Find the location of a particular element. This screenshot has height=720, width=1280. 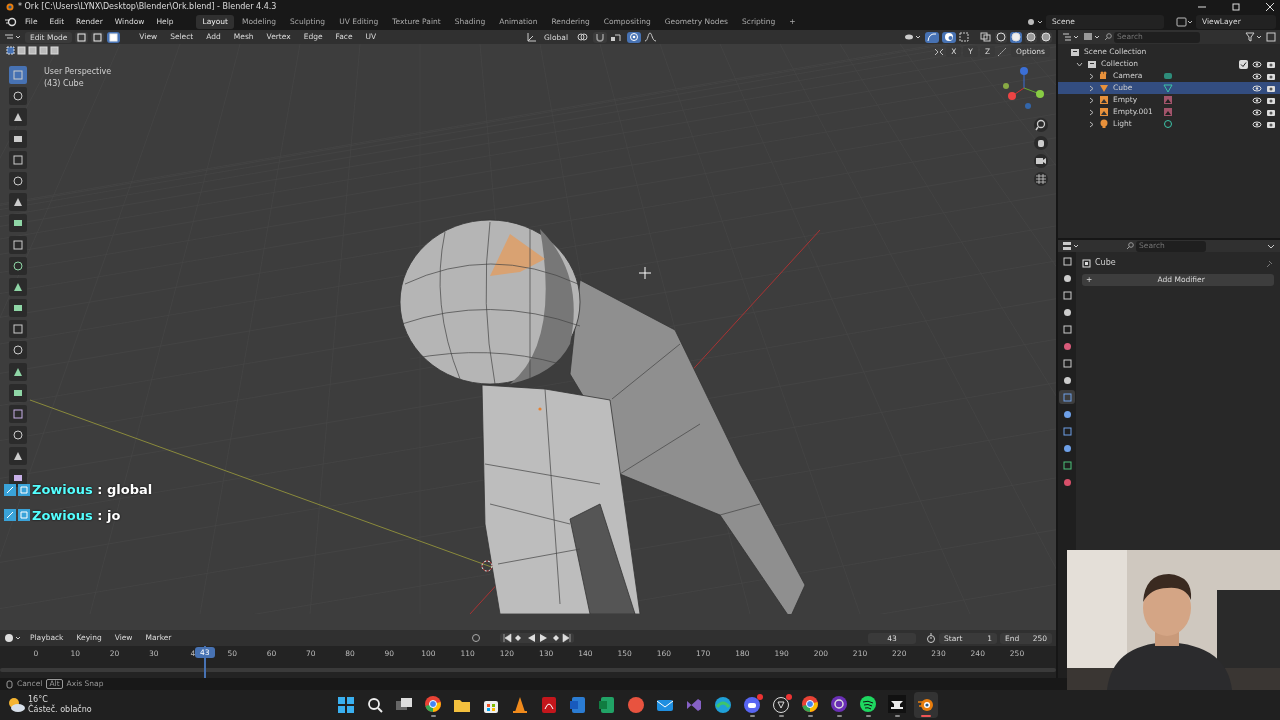

chevron-down-icon is located at coordinates (1079, 64).